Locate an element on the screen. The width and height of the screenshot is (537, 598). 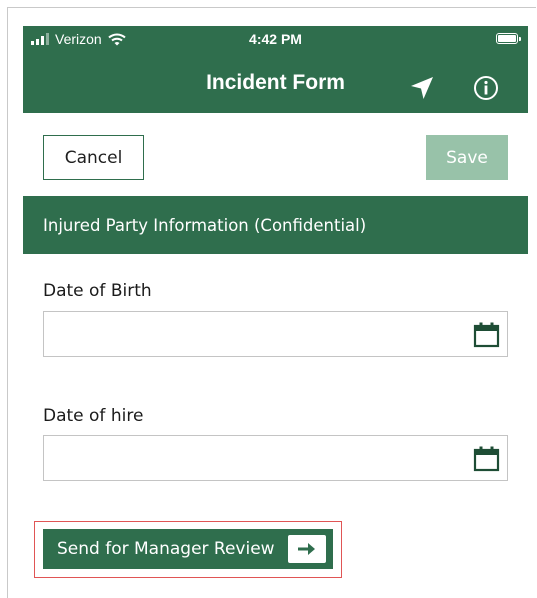
send-for-manager-review-button: Send for Manager Review is located at coordinates (188, 549).